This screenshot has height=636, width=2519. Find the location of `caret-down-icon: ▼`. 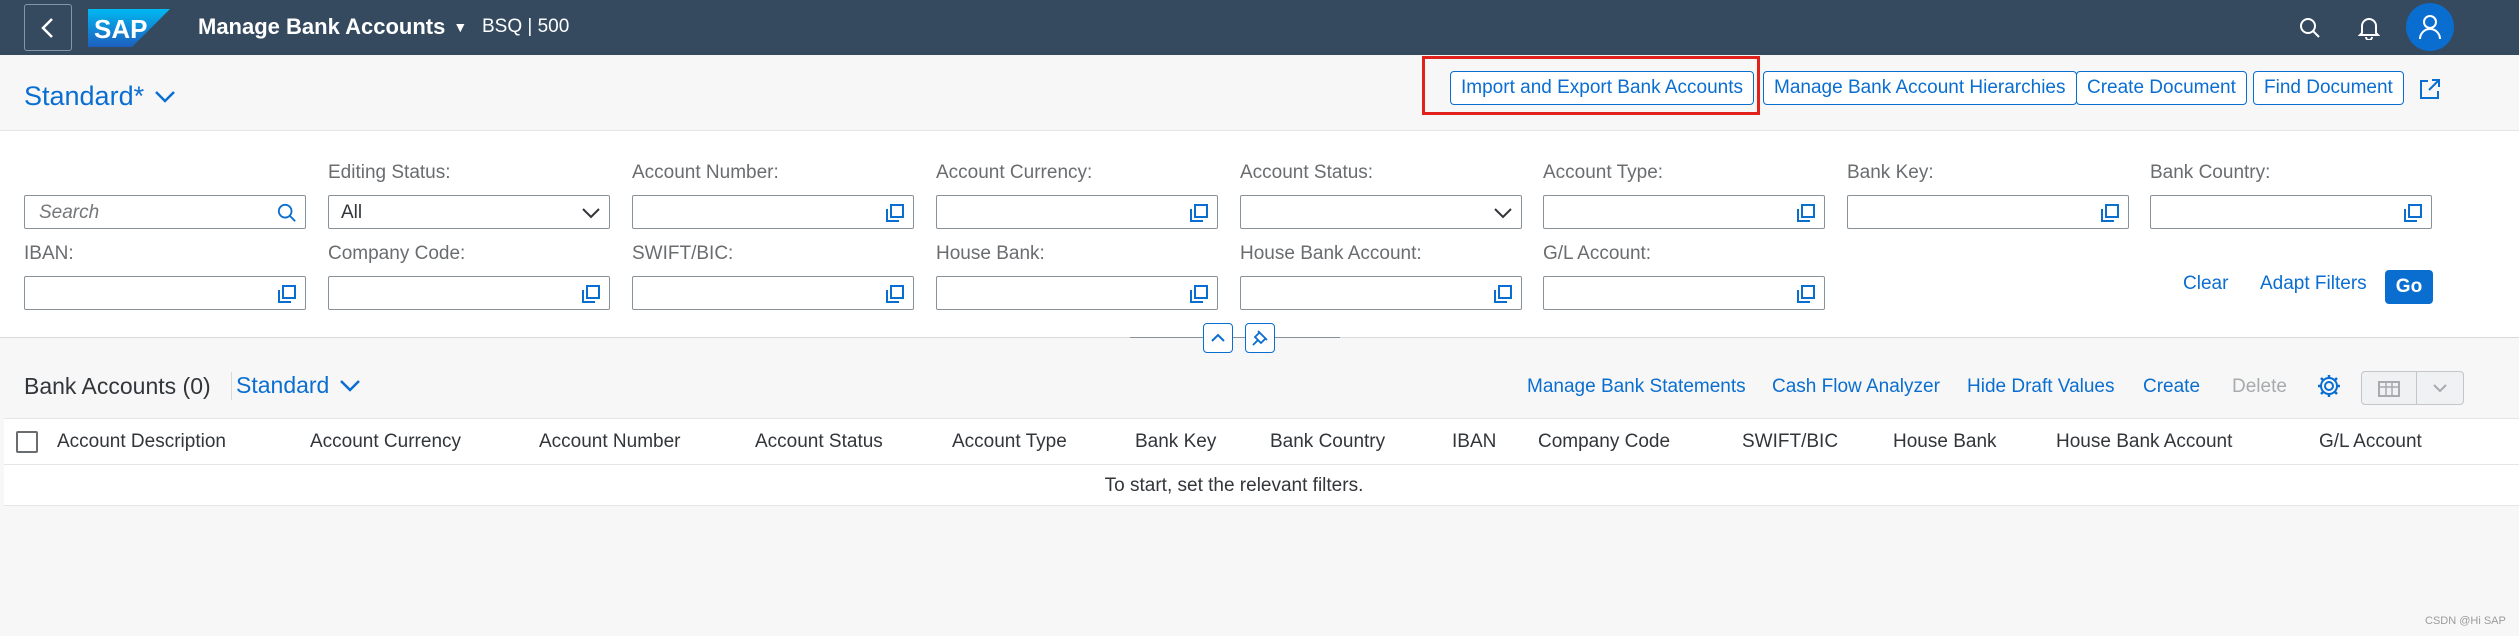

caret-down-icon: ▼ is located at coordinates (460, 27).